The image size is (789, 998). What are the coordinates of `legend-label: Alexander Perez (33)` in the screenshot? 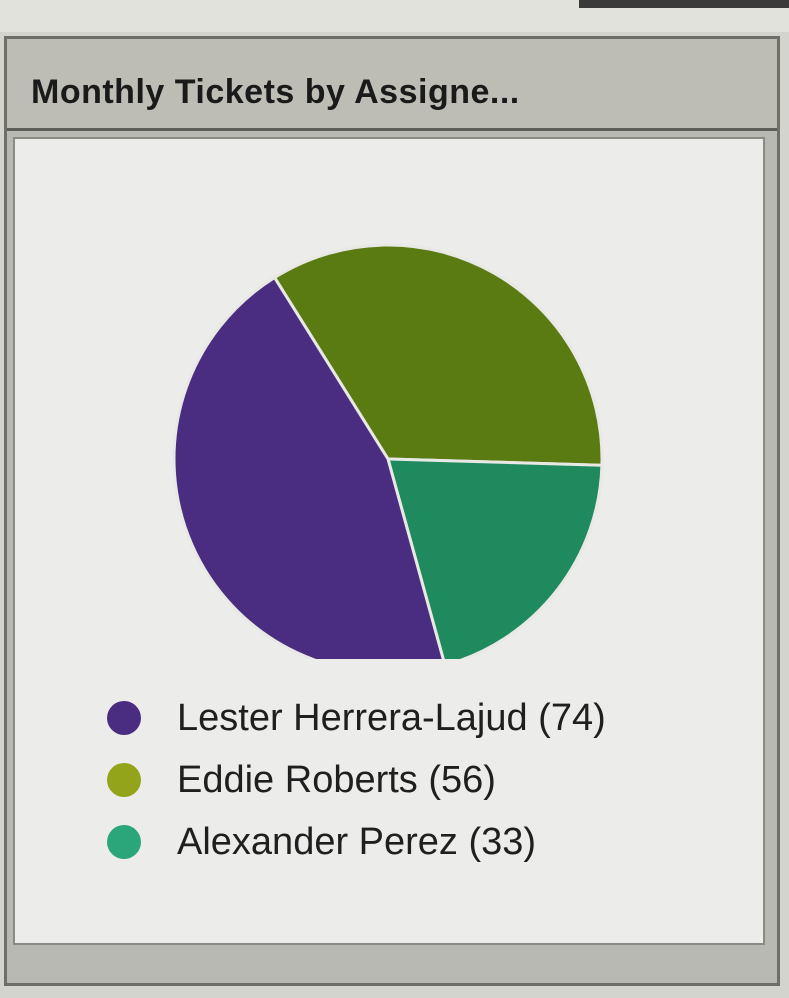 It's located at (357, 841).